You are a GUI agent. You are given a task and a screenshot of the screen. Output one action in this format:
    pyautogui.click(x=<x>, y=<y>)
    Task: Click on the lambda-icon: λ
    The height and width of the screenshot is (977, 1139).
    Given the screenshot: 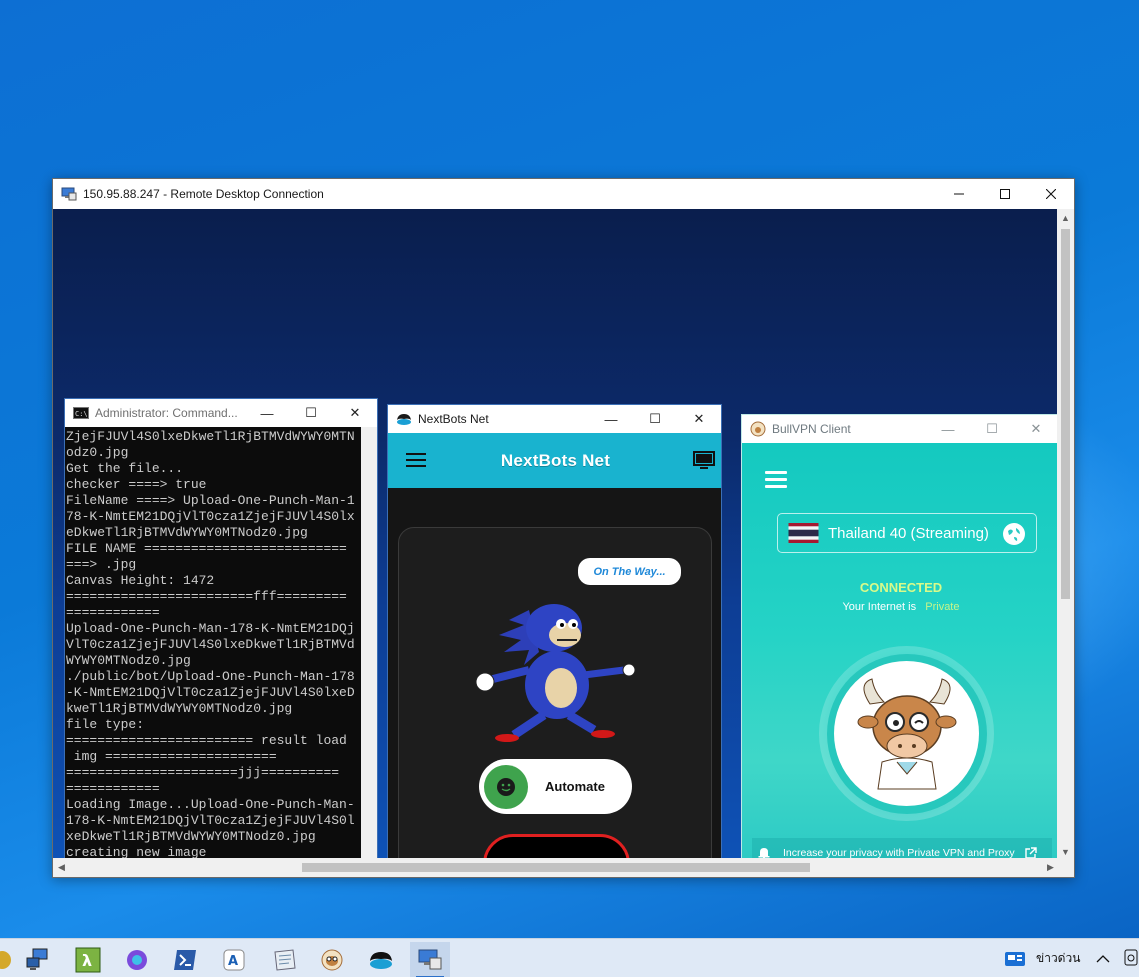 What is the action you would take?
    pyautogui.click(x=88, y=960)
    